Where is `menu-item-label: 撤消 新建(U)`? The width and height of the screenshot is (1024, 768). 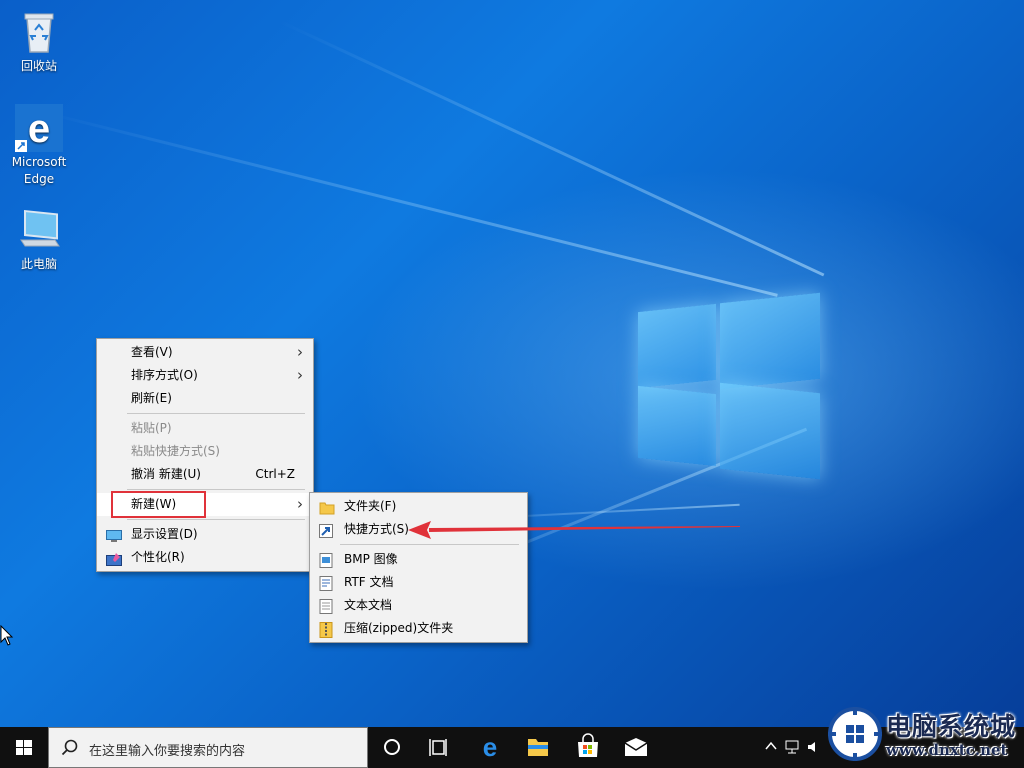
menu-item-label: 撤消 新建(U) is located at coordinates (166, 474).